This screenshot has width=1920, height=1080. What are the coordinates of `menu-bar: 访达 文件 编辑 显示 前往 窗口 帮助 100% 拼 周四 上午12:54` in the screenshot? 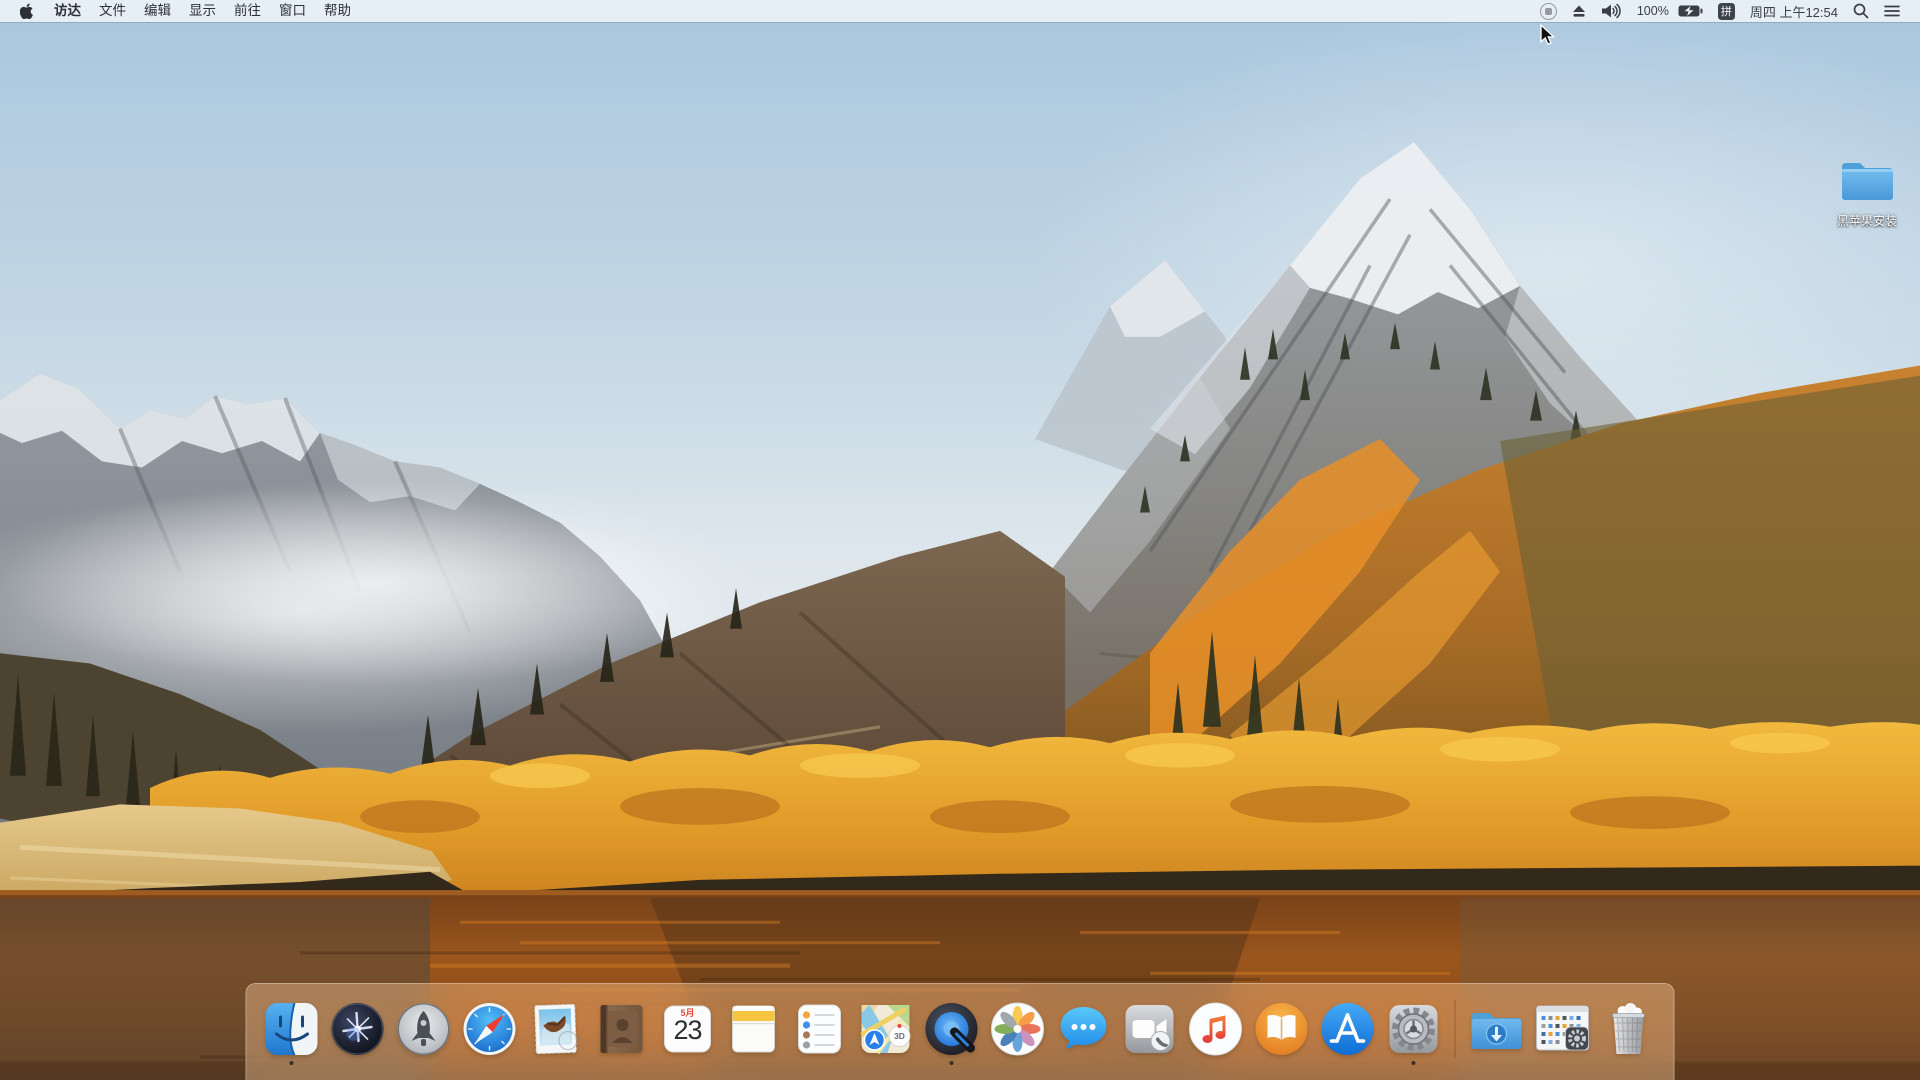 It's located at (960, 11).